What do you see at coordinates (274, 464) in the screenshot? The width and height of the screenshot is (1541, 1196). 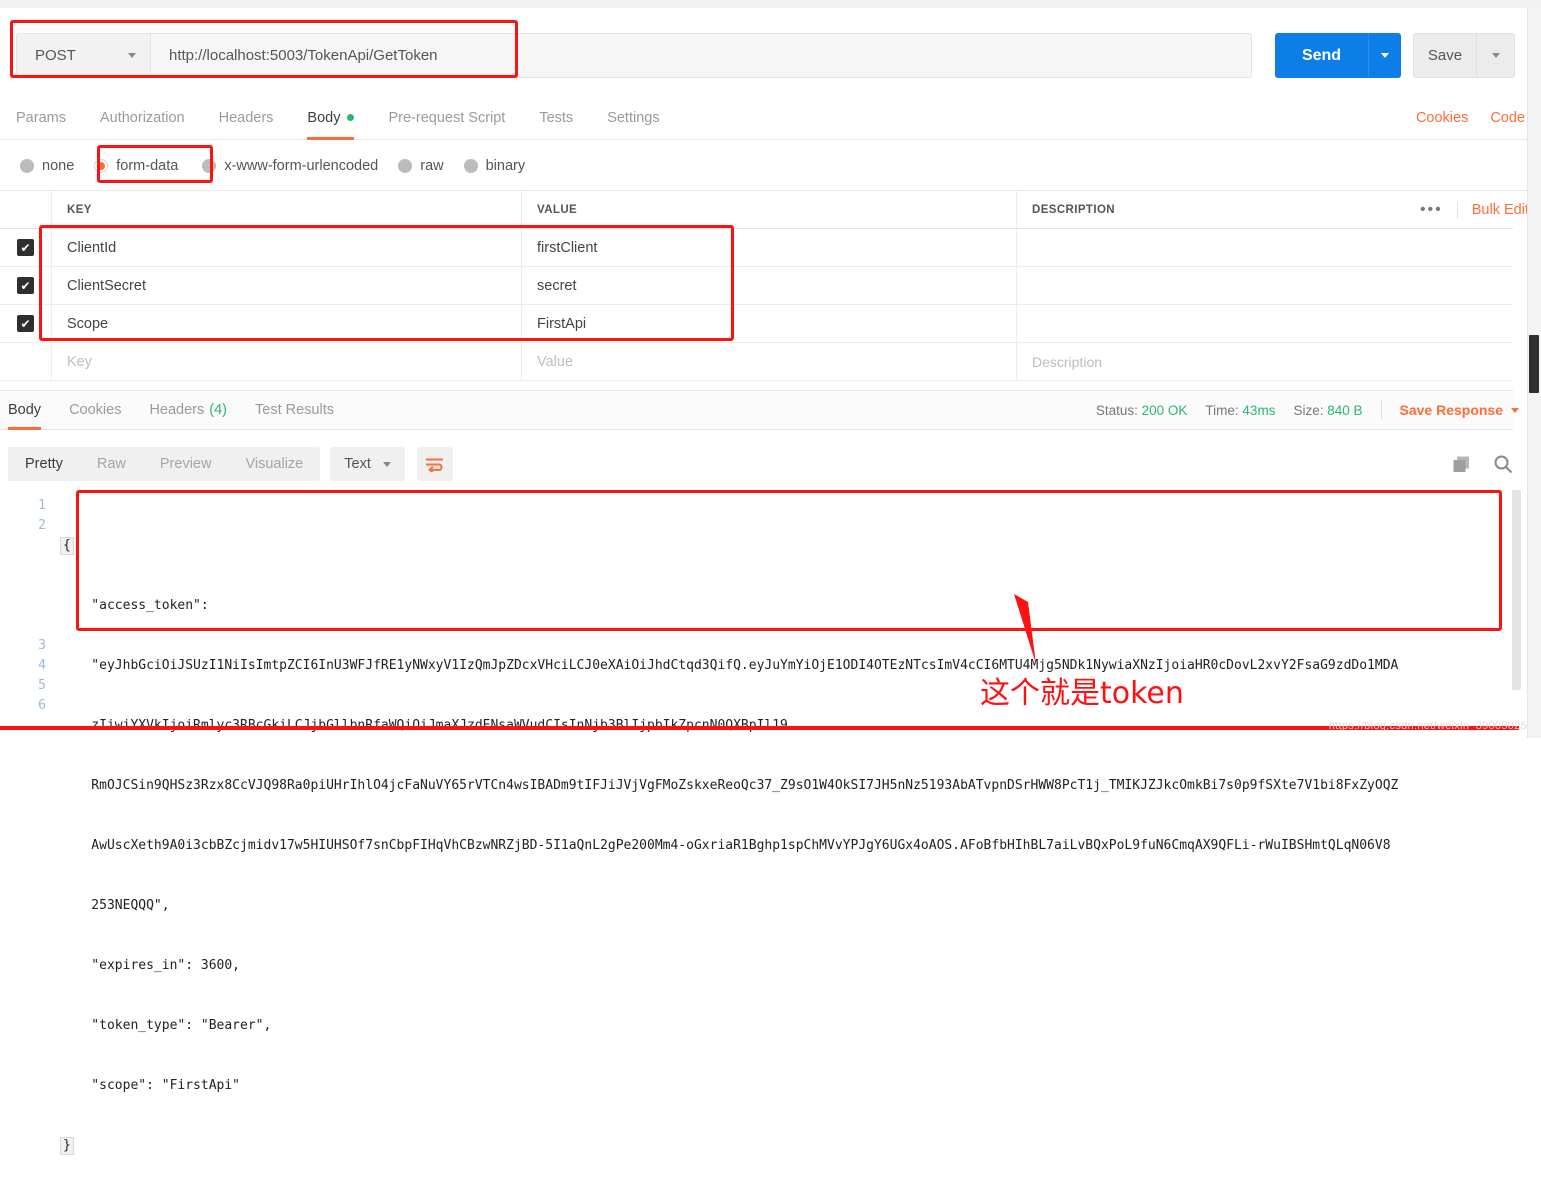 I see `view-mode-visualize: Visualize` at bounding box center [274, 464].